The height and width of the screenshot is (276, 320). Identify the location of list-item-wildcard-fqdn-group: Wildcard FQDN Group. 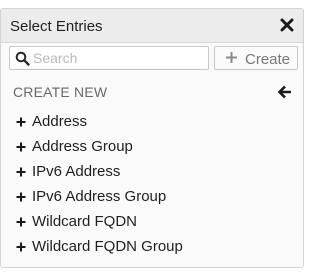
(152, 247).